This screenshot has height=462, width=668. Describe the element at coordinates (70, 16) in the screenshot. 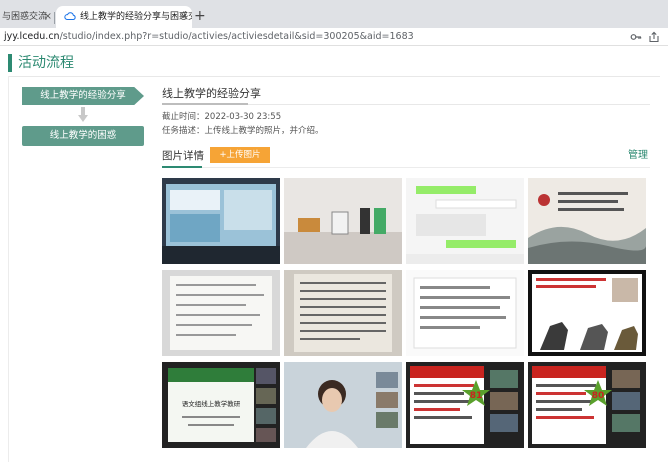

I see `cloud-icon` at that location.